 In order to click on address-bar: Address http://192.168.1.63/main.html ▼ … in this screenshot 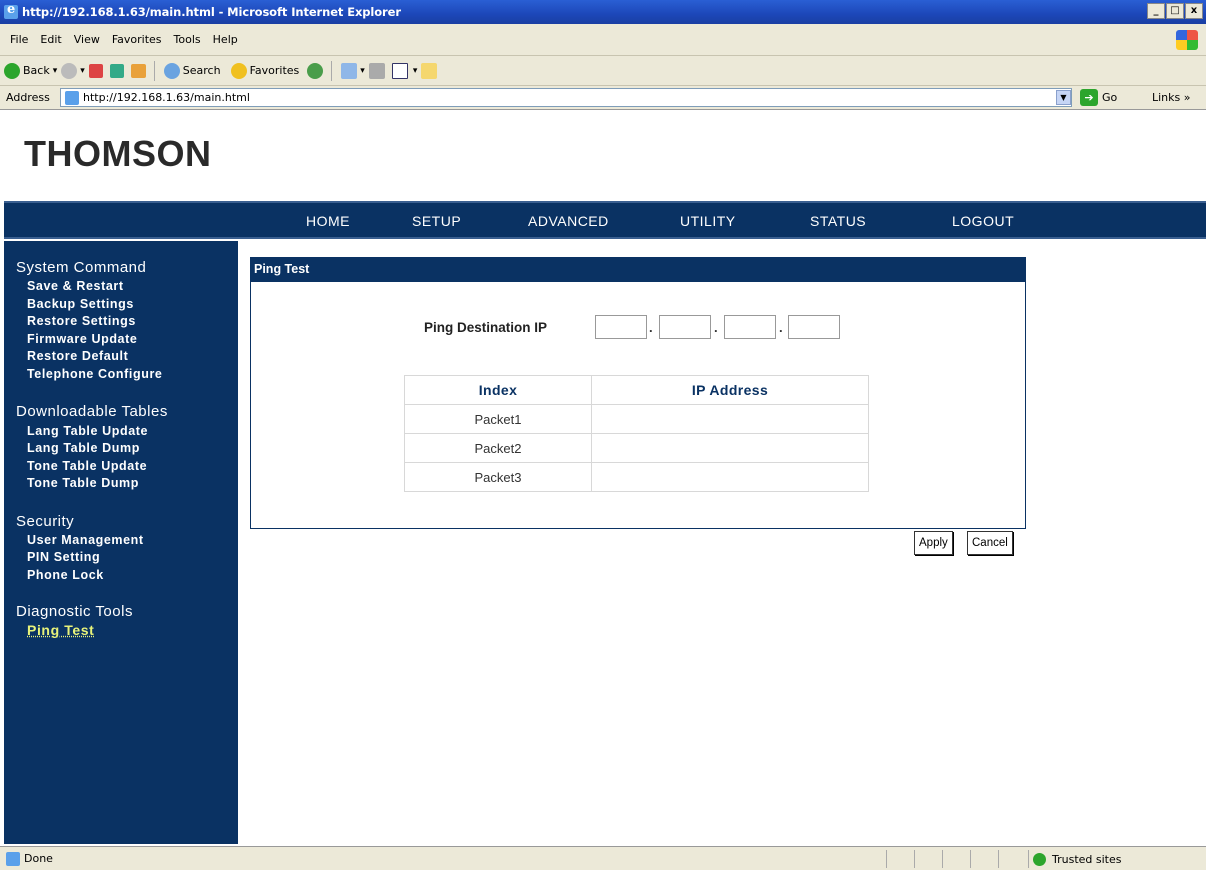, I will do `click(603, 98)`.